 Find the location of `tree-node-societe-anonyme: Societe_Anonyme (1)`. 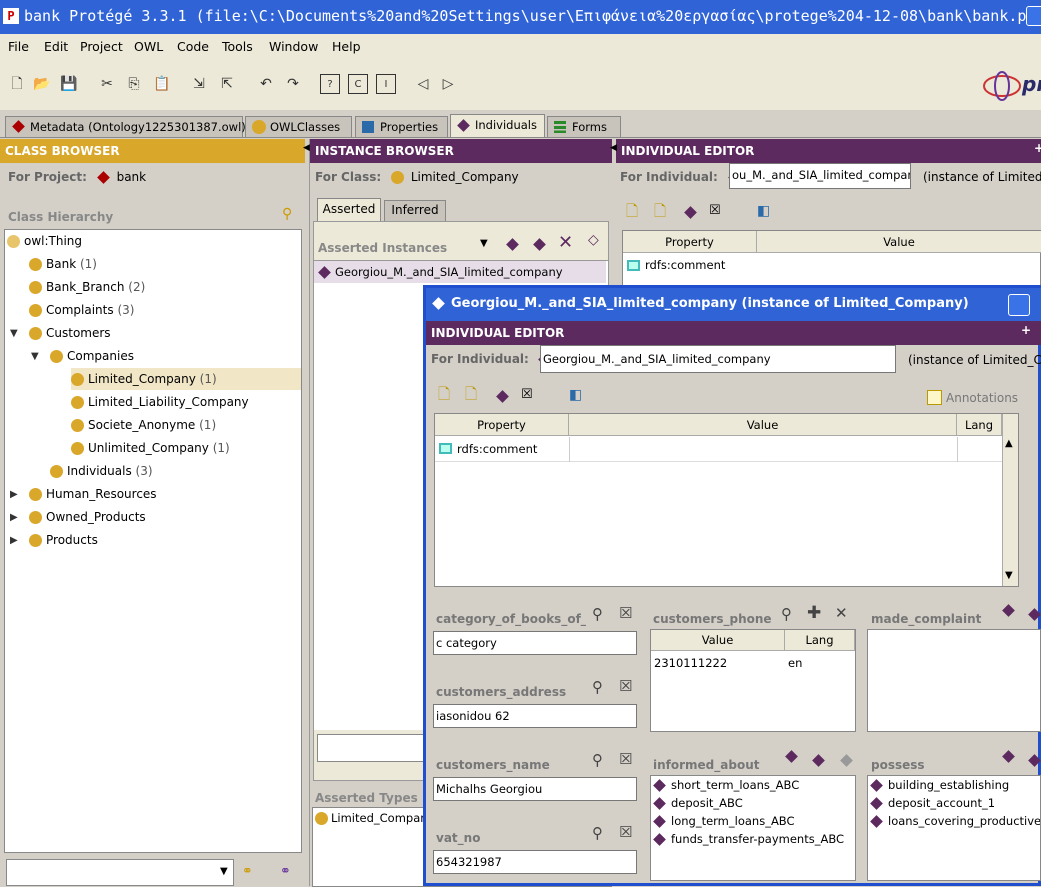

tree-node-societe-anonyme: Societe_Anonyme (1) is located at coordinates (143, 425).